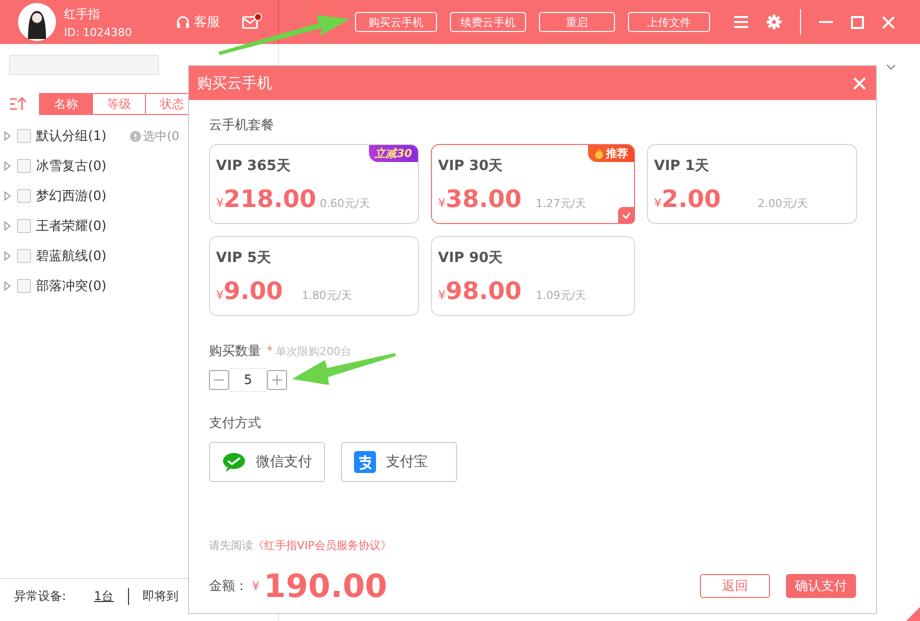  I want to click on recommend-badge: 推荐, so click(611, 153).